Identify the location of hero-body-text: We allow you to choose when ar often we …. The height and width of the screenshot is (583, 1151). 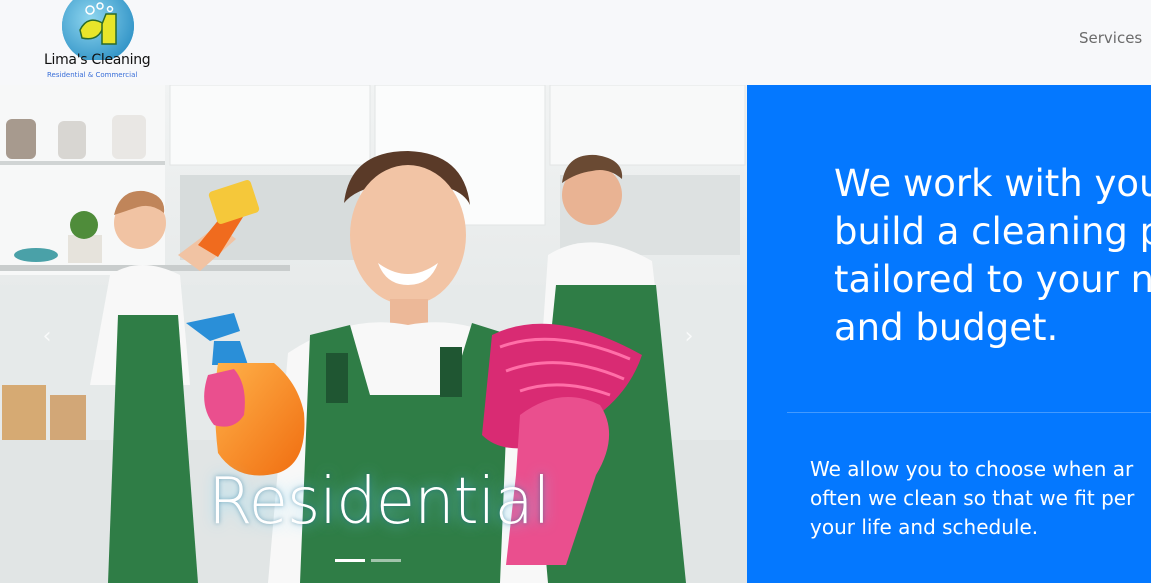
(980, 498).